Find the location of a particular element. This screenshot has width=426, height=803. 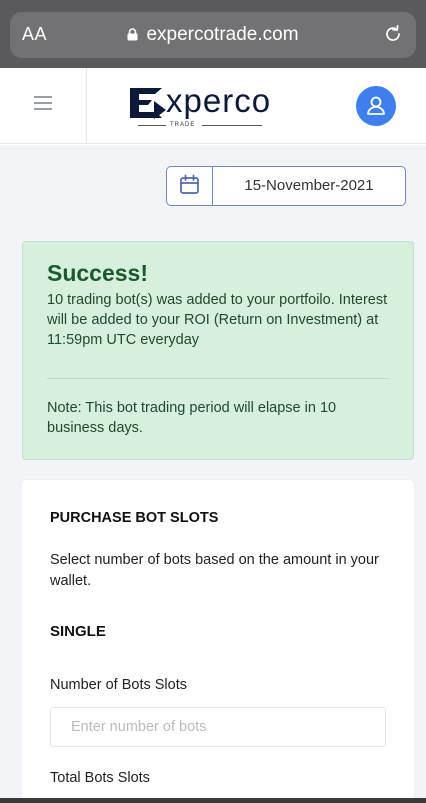

lock-icon is located at coordinates (132, 34).